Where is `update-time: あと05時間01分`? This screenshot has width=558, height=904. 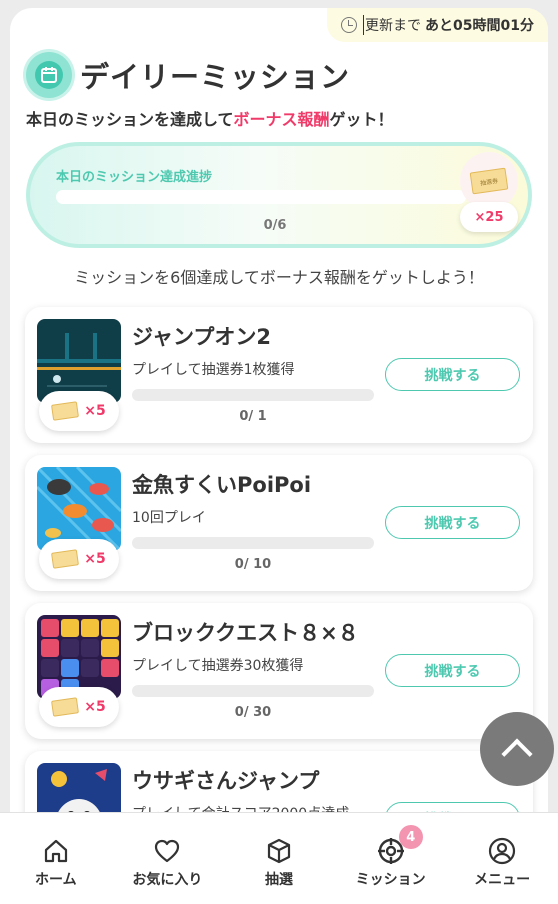 update-time: あと05時間01分 is located at coordinates (479, 26).